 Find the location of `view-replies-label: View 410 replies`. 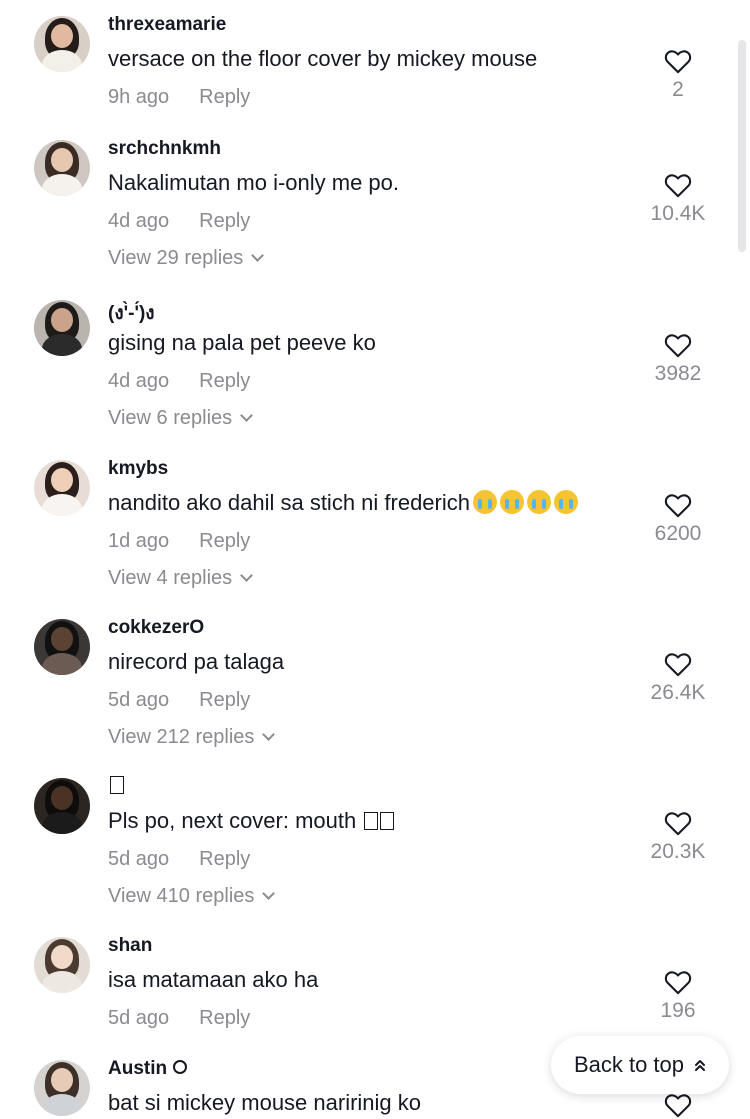

view-replies-label: View 410 replies is located at coordinates (181, 896).